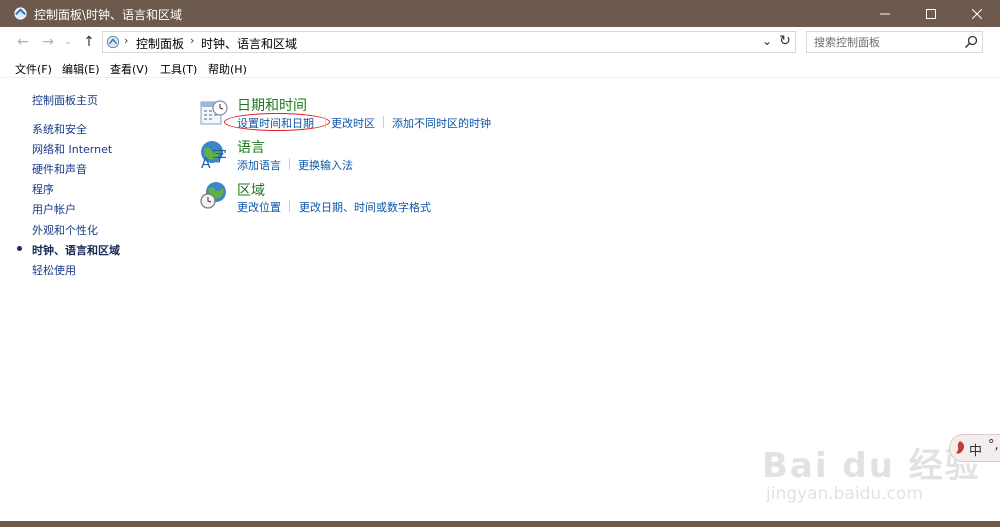  I want to click on sidebar-item-ease-of-access: 轻松使用, so click(54, 270).